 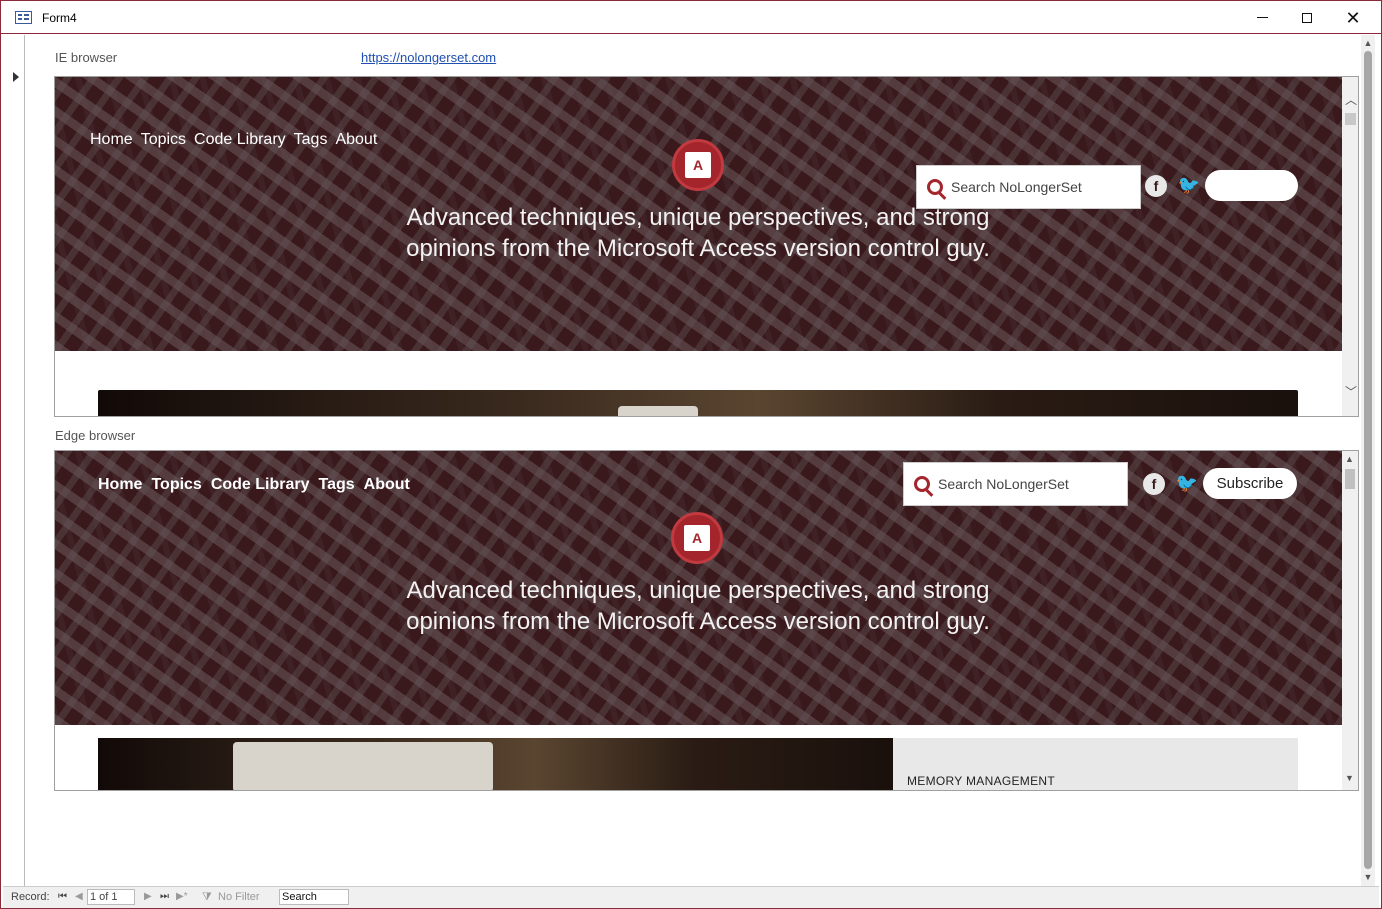 I want to click on featured-post-card: MEMORY MANAGEMENT, so click(x=1095, y=764).